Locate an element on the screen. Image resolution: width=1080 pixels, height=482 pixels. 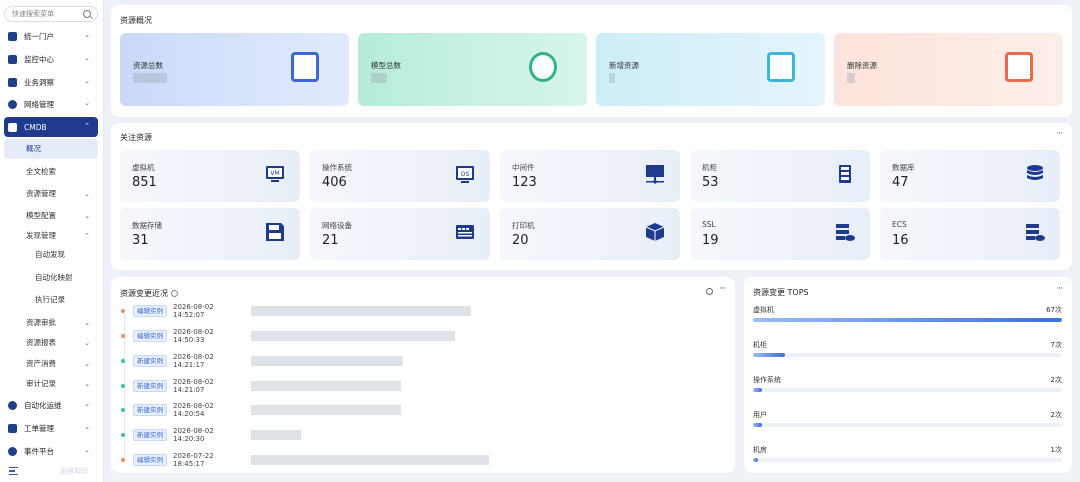
vm-icon: VM is located at coordinates (275, 174).